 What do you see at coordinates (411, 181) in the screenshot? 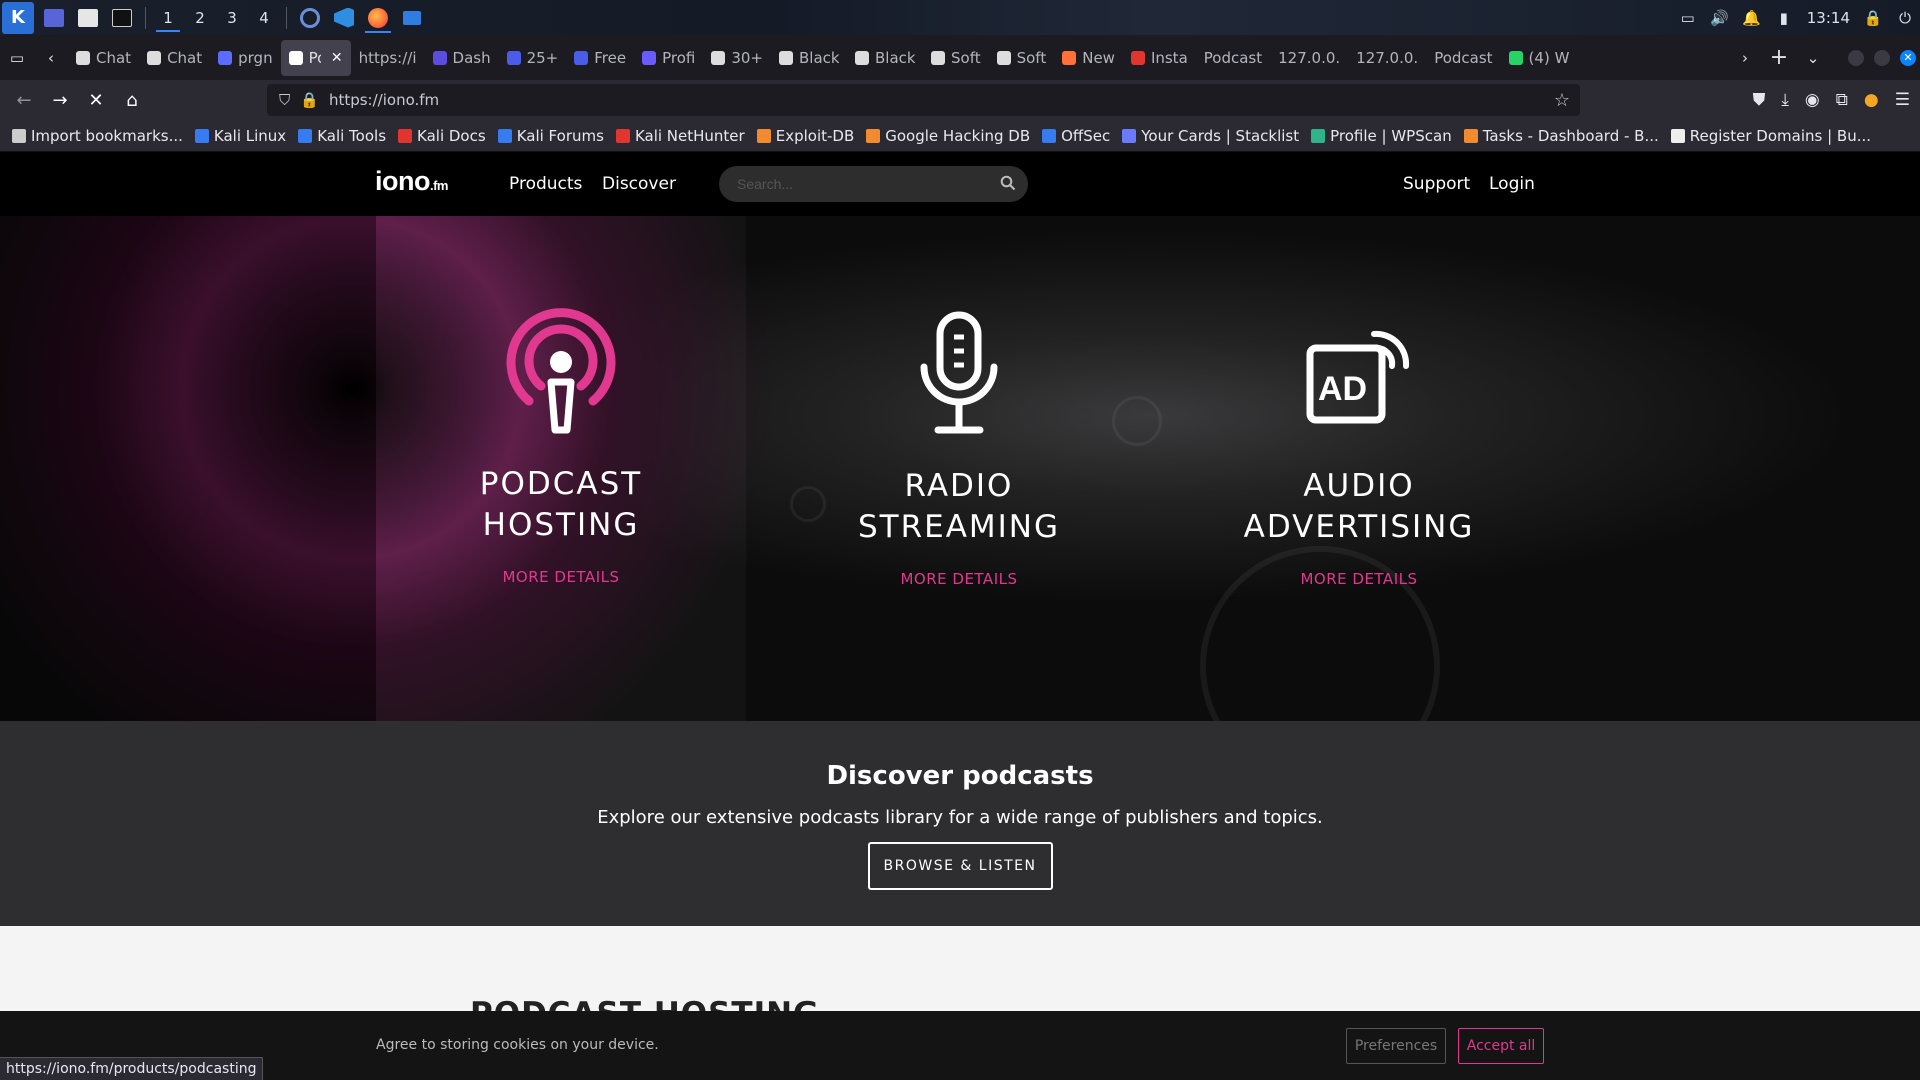
I see `iono-logo: iono.fm` at bounding box center [411, 181].